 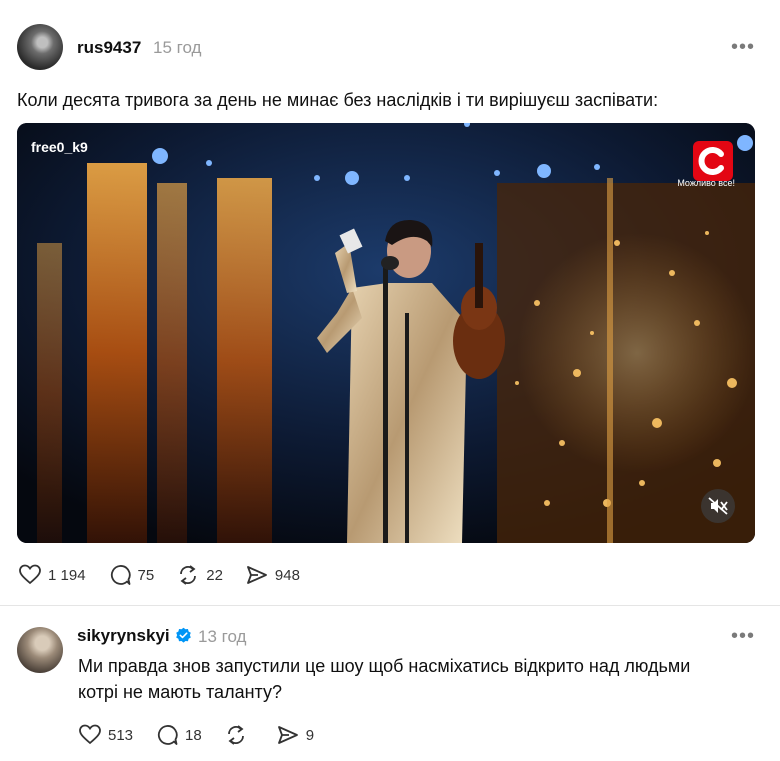 I want to click on reply-count: 75, so click(x=146, y=575).